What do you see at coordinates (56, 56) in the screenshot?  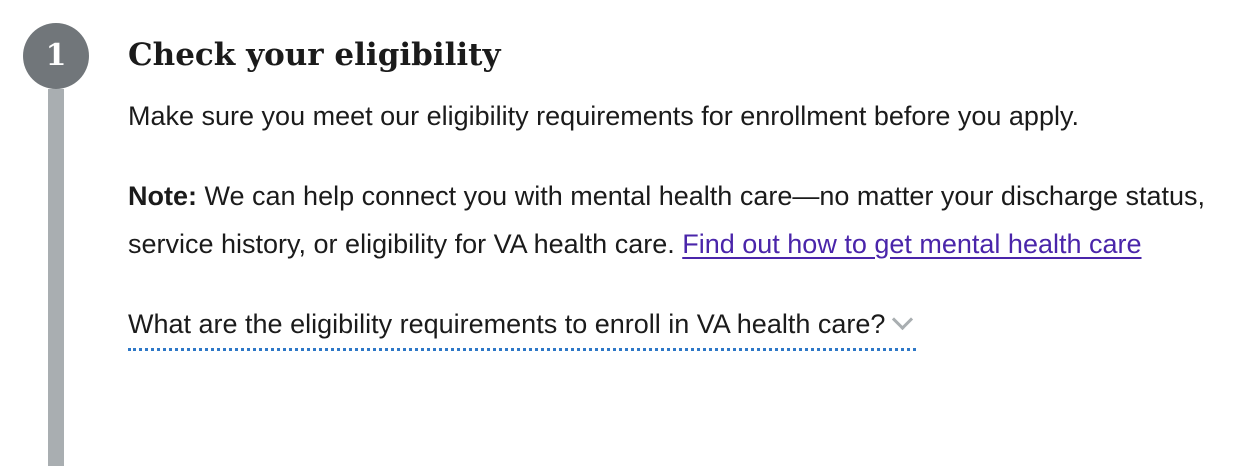 I see `step-number-badge: 1` at bounding box center [56, 56].